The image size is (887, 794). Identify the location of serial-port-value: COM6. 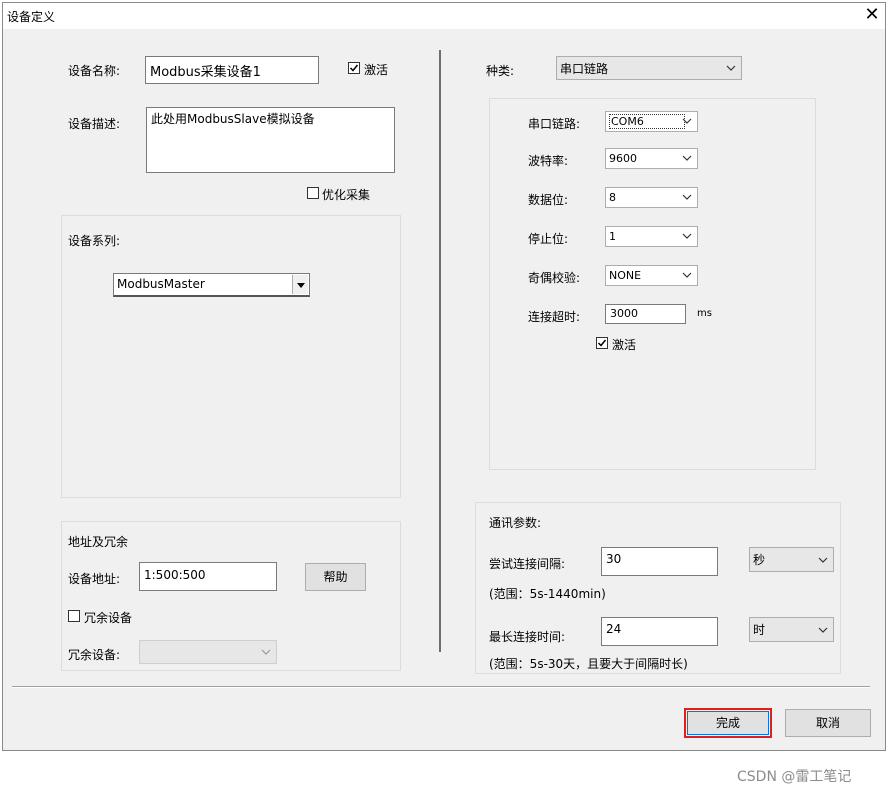
(647, 121).